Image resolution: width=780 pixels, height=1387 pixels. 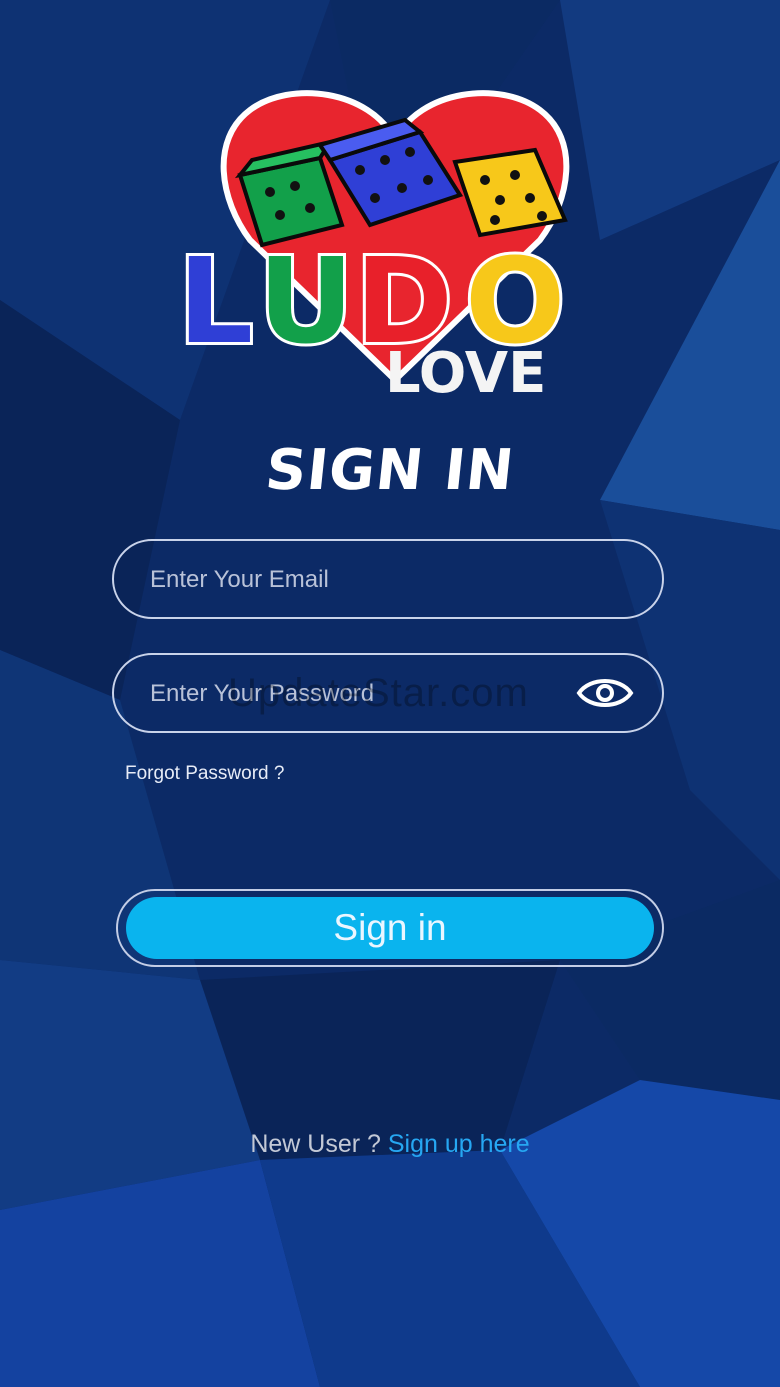 I want to click on signup-prompt: New User ? Sign up here, so click(x=390, y=1144).